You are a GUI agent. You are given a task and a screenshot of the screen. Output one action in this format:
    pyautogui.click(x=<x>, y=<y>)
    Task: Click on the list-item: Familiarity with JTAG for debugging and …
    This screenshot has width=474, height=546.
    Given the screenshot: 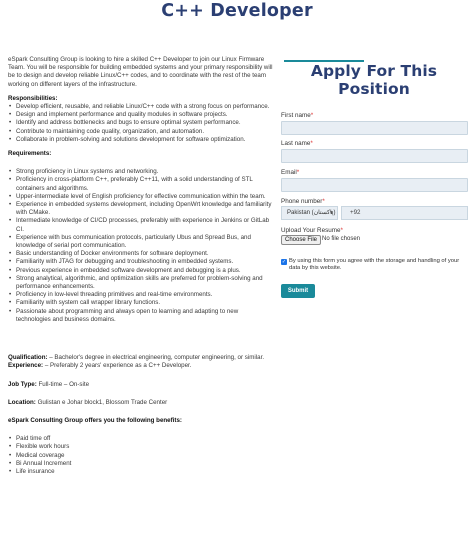 What is the action you would take?
    pyautogui.click(x=141, y=262)
    